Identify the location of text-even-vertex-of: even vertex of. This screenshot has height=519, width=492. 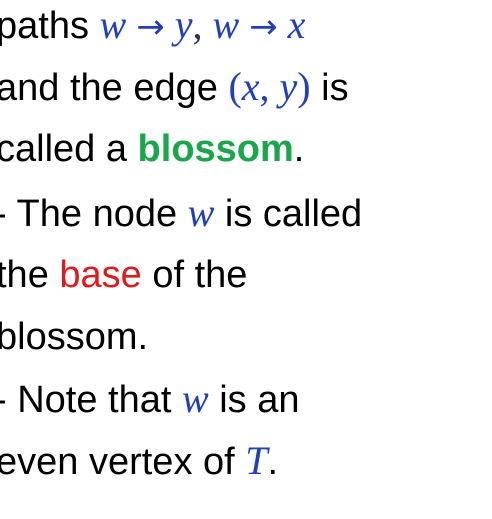
(123, 462).